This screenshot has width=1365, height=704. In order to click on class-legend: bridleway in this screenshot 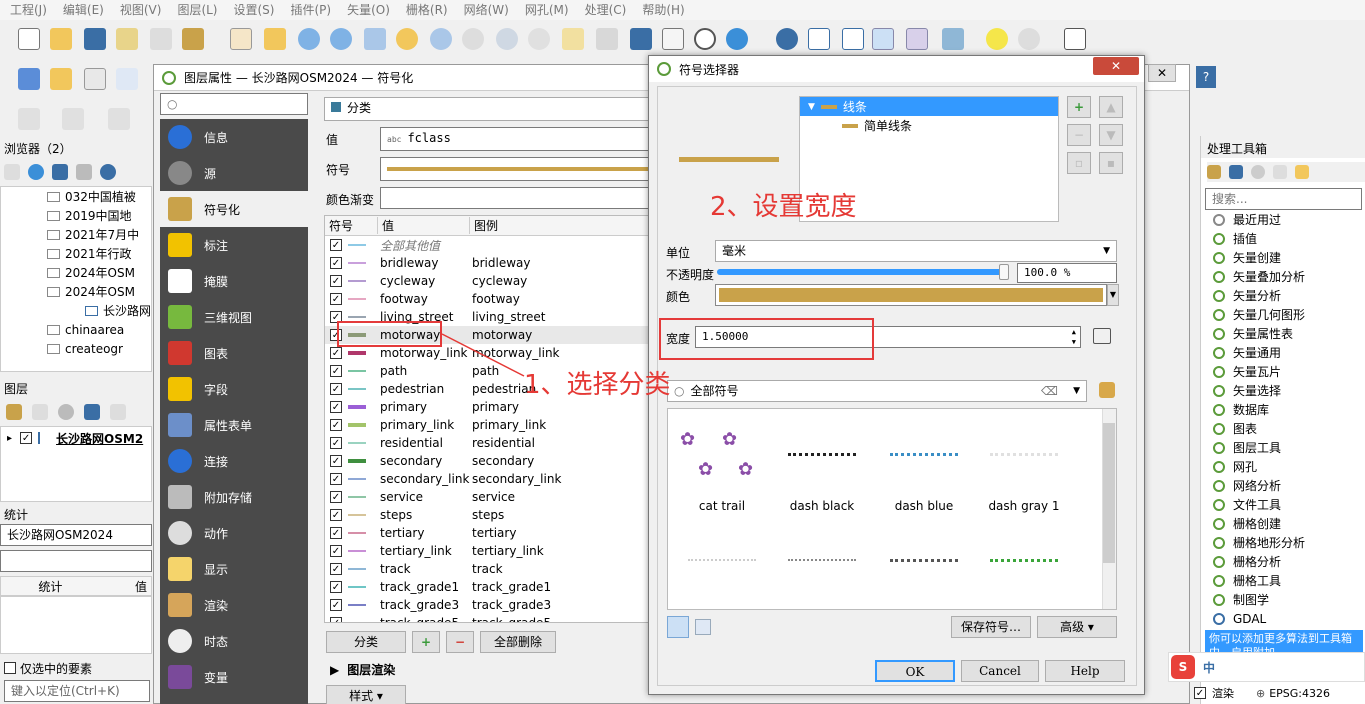, I will do `click(501, 263)`.